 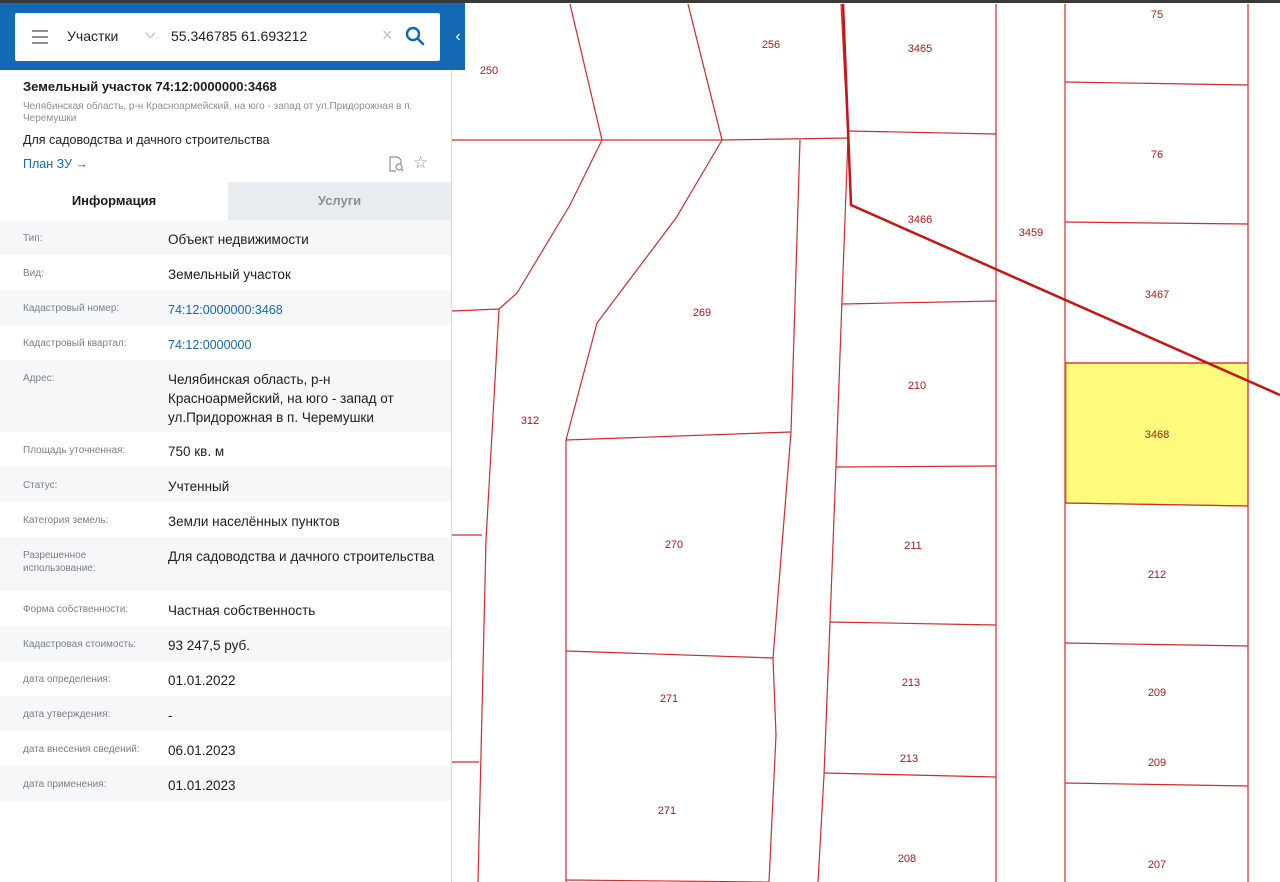 What do you see at coordinates (33, 273) in the screenshot?
I see `row-label: Вид:` at bounding box center [33, 273].